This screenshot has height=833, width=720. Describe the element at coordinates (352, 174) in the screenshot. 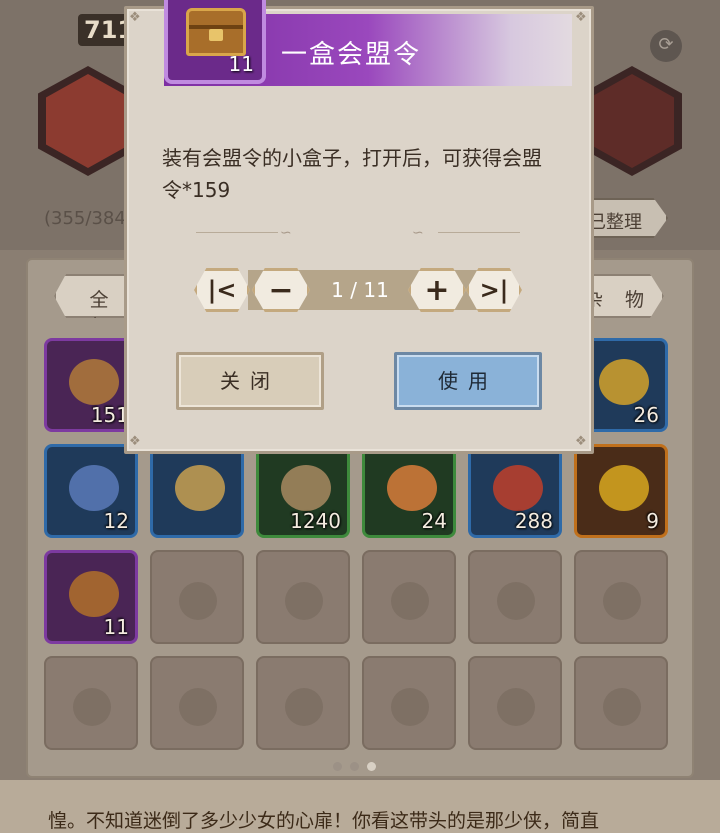

I see `item-description: 装有会盟令的小盒子，打开后，可获得会盟令*159` at that location.